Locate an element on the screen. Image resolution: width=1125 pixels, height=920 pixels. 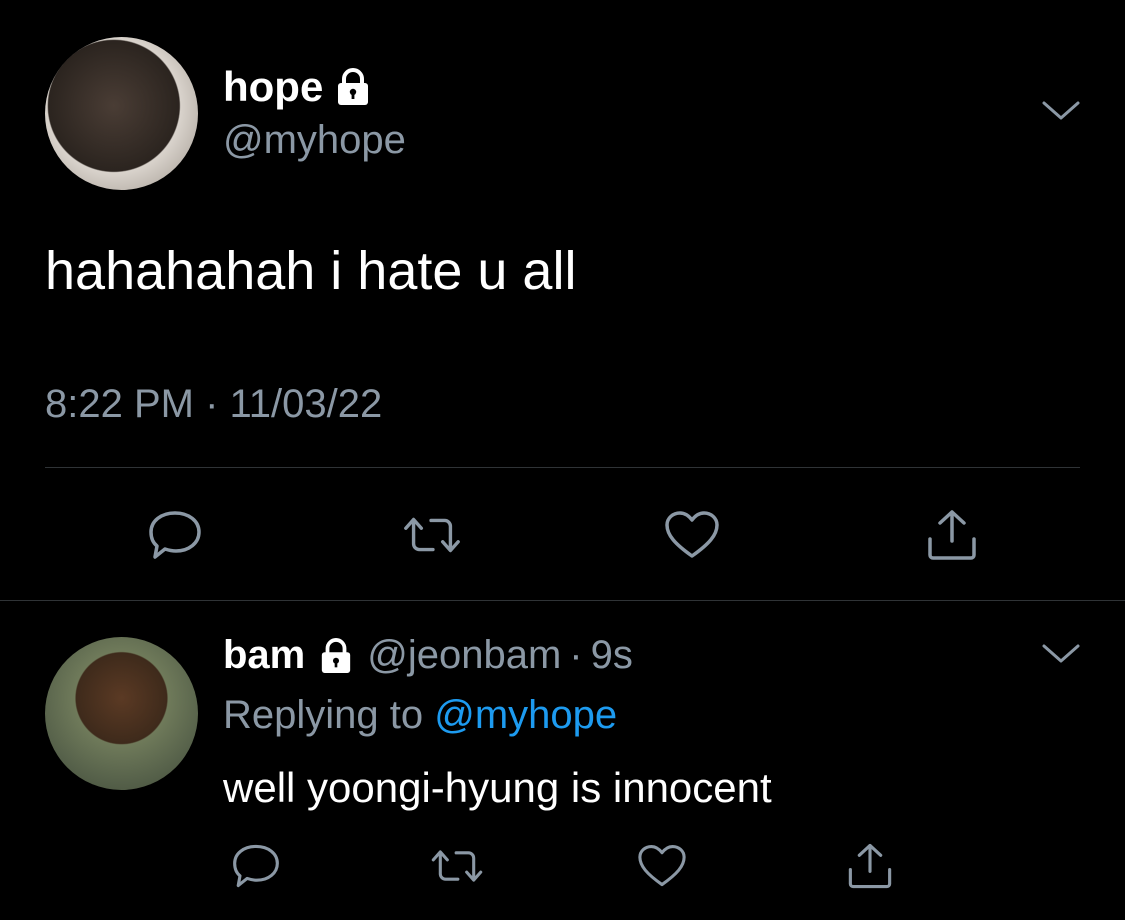
reply-tweet-text: well yoongi-hyung is innocent is located at coordinates (497, 787).